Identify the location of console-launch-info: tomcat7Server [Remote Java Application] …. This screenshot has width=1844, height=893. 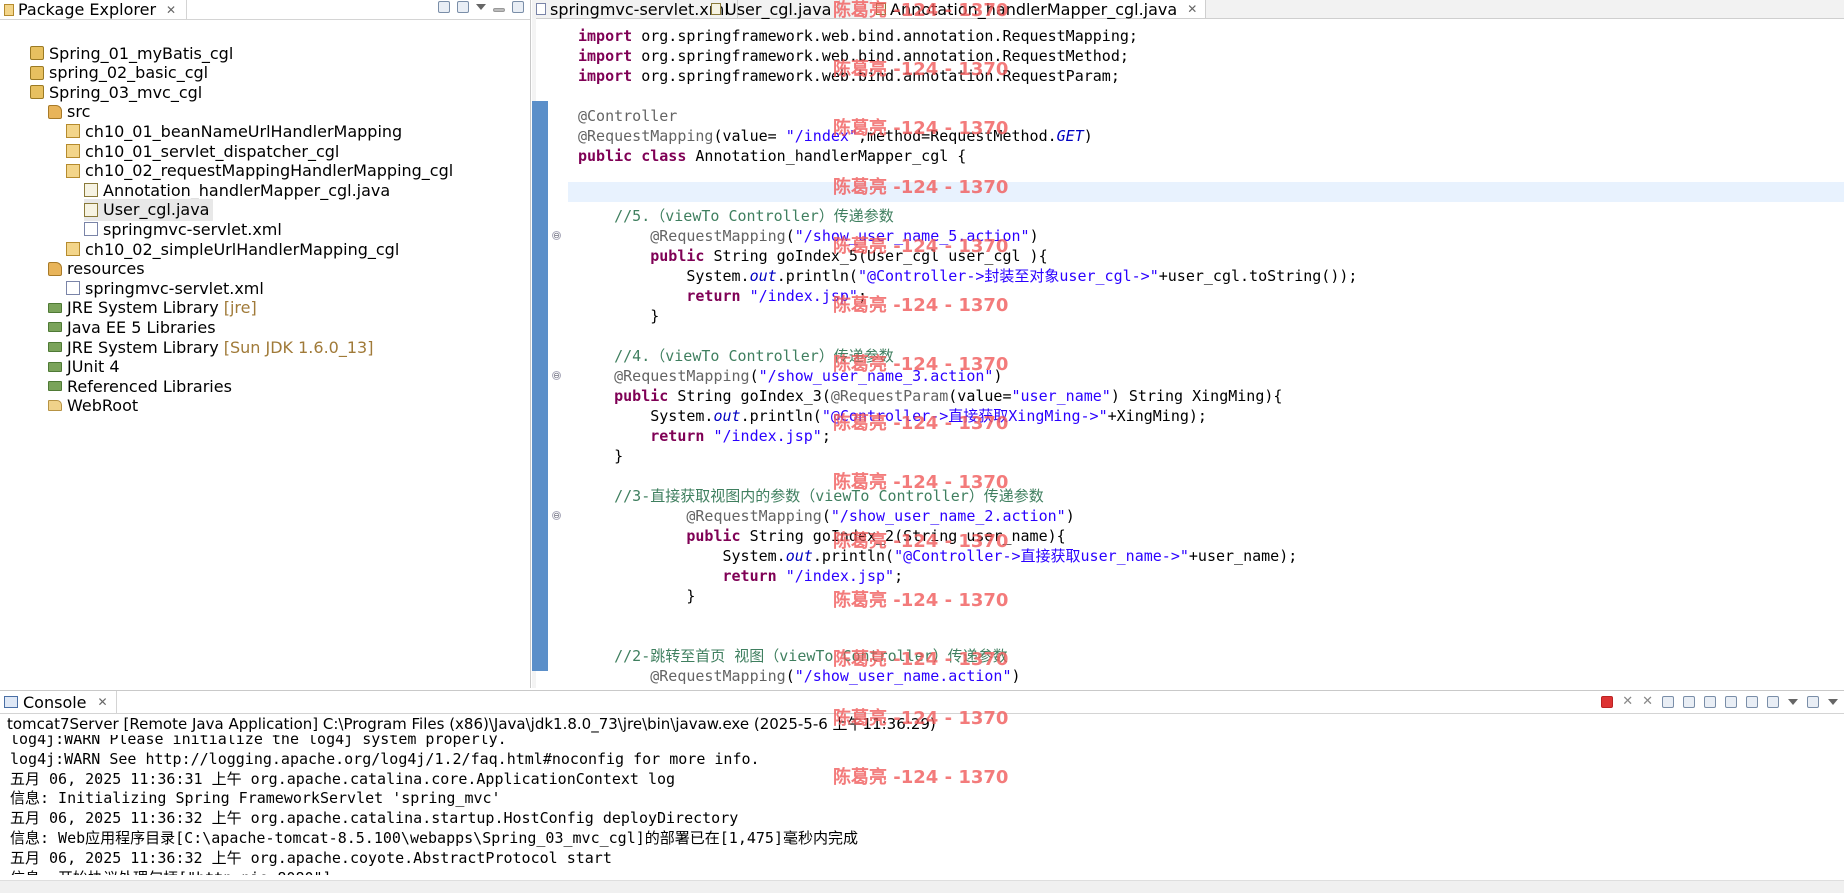
(471, 724).